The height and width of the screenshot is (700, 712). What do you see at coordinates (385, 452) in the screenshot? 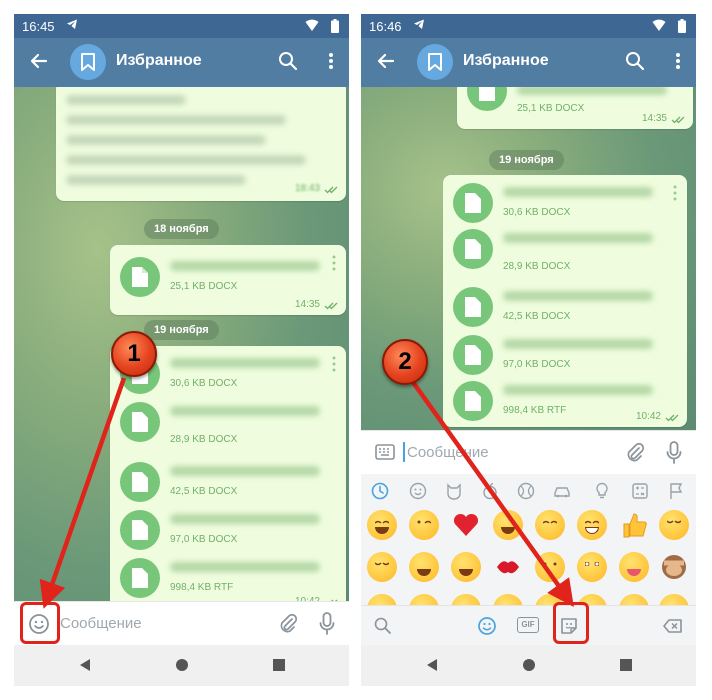
I see `keyboard-icon` at bounding box center [385, 452].